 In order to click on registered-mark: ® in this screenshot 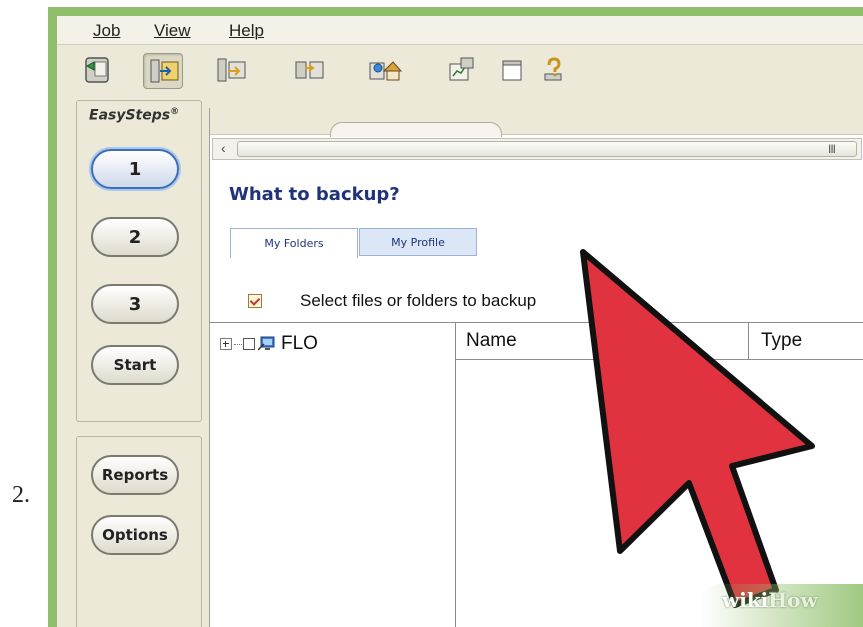, I will do `click(175, 112)`.